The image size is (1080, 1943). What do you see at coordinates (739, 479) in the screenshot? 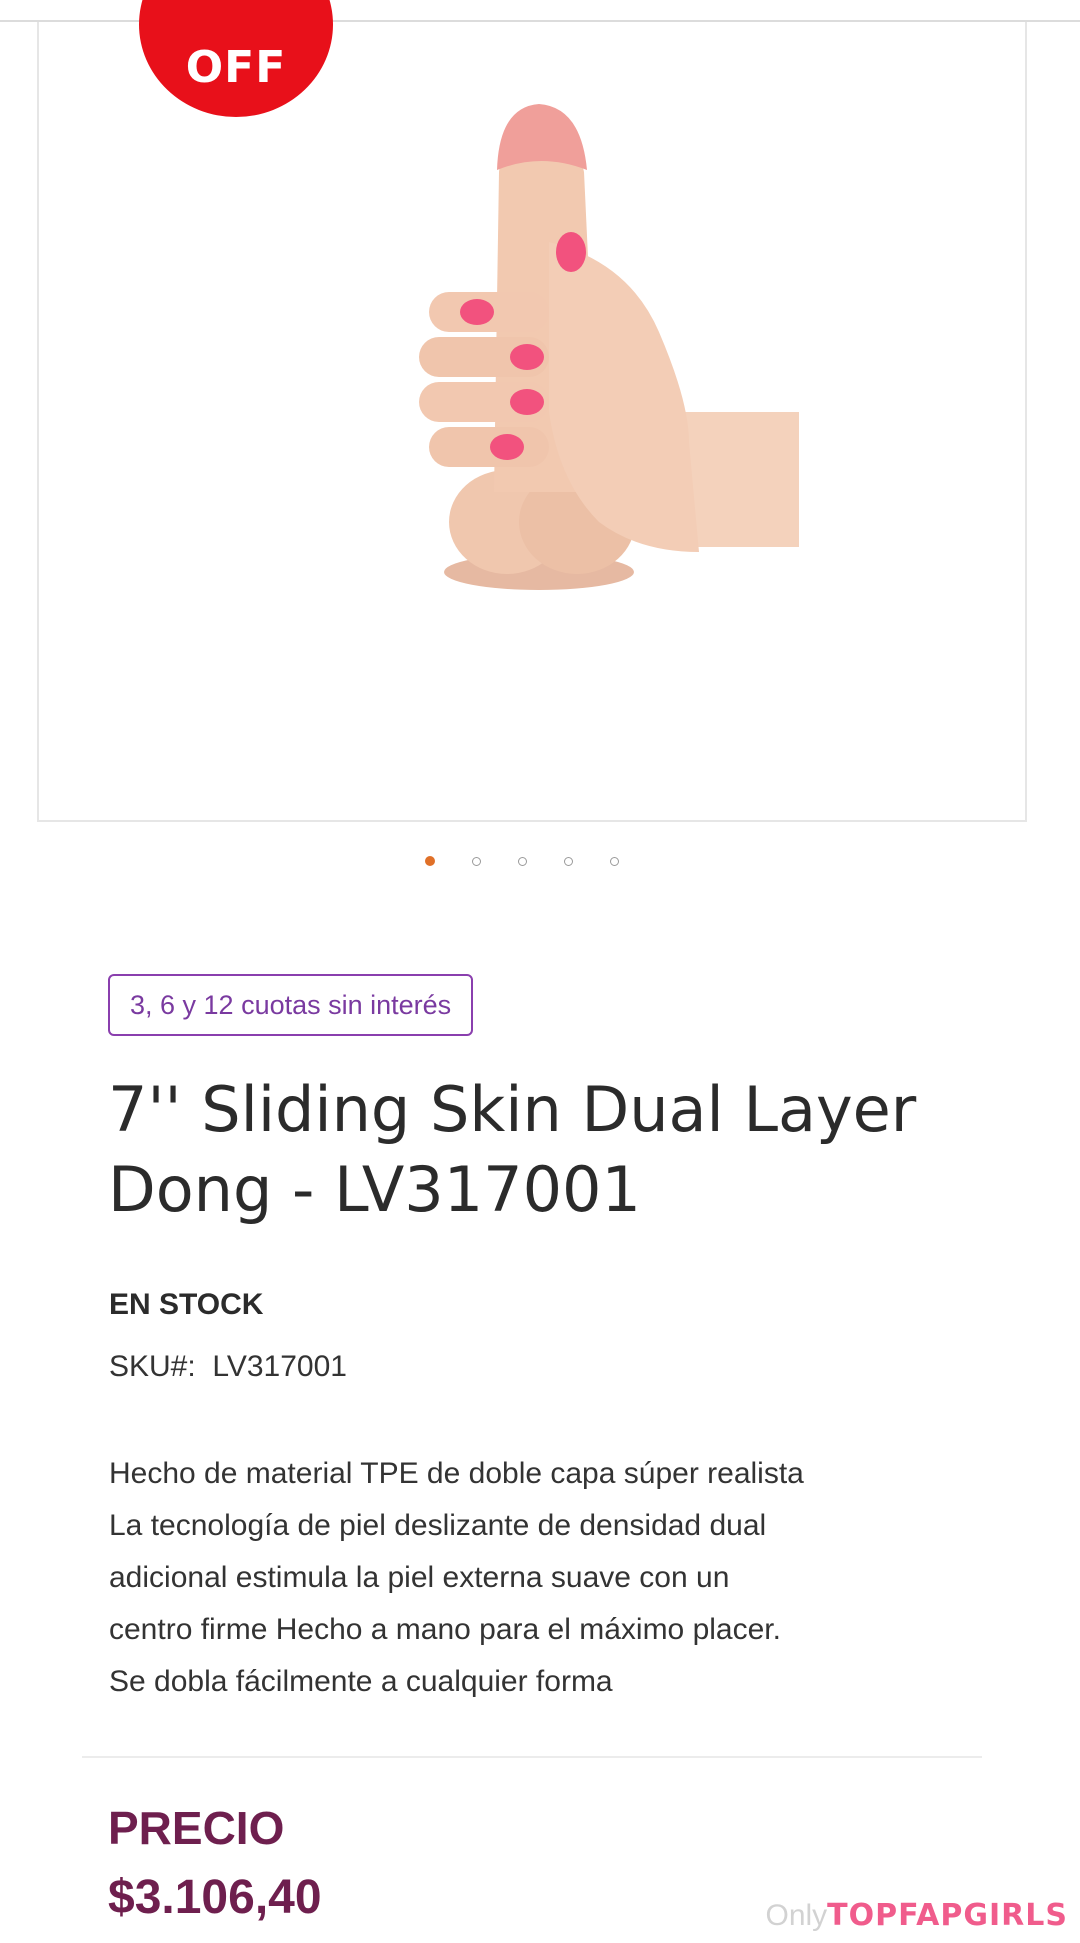
I see `arm` at bounding box center [739, 479].